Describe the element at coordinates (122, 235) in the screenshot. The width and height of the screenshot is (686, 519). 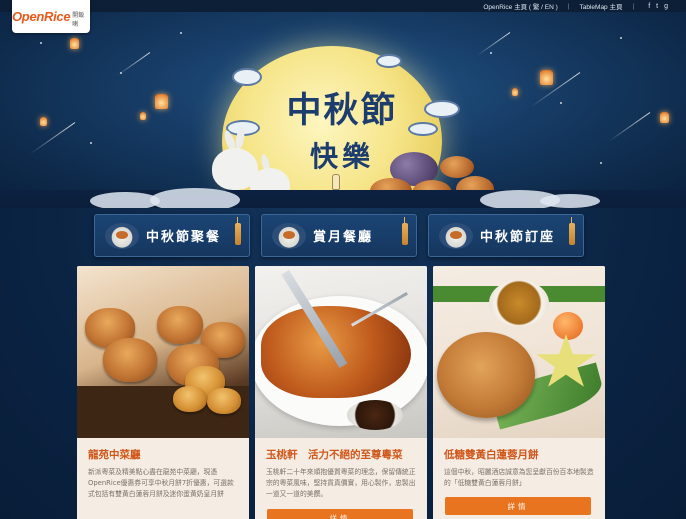
I see `dish-icon` at that location.